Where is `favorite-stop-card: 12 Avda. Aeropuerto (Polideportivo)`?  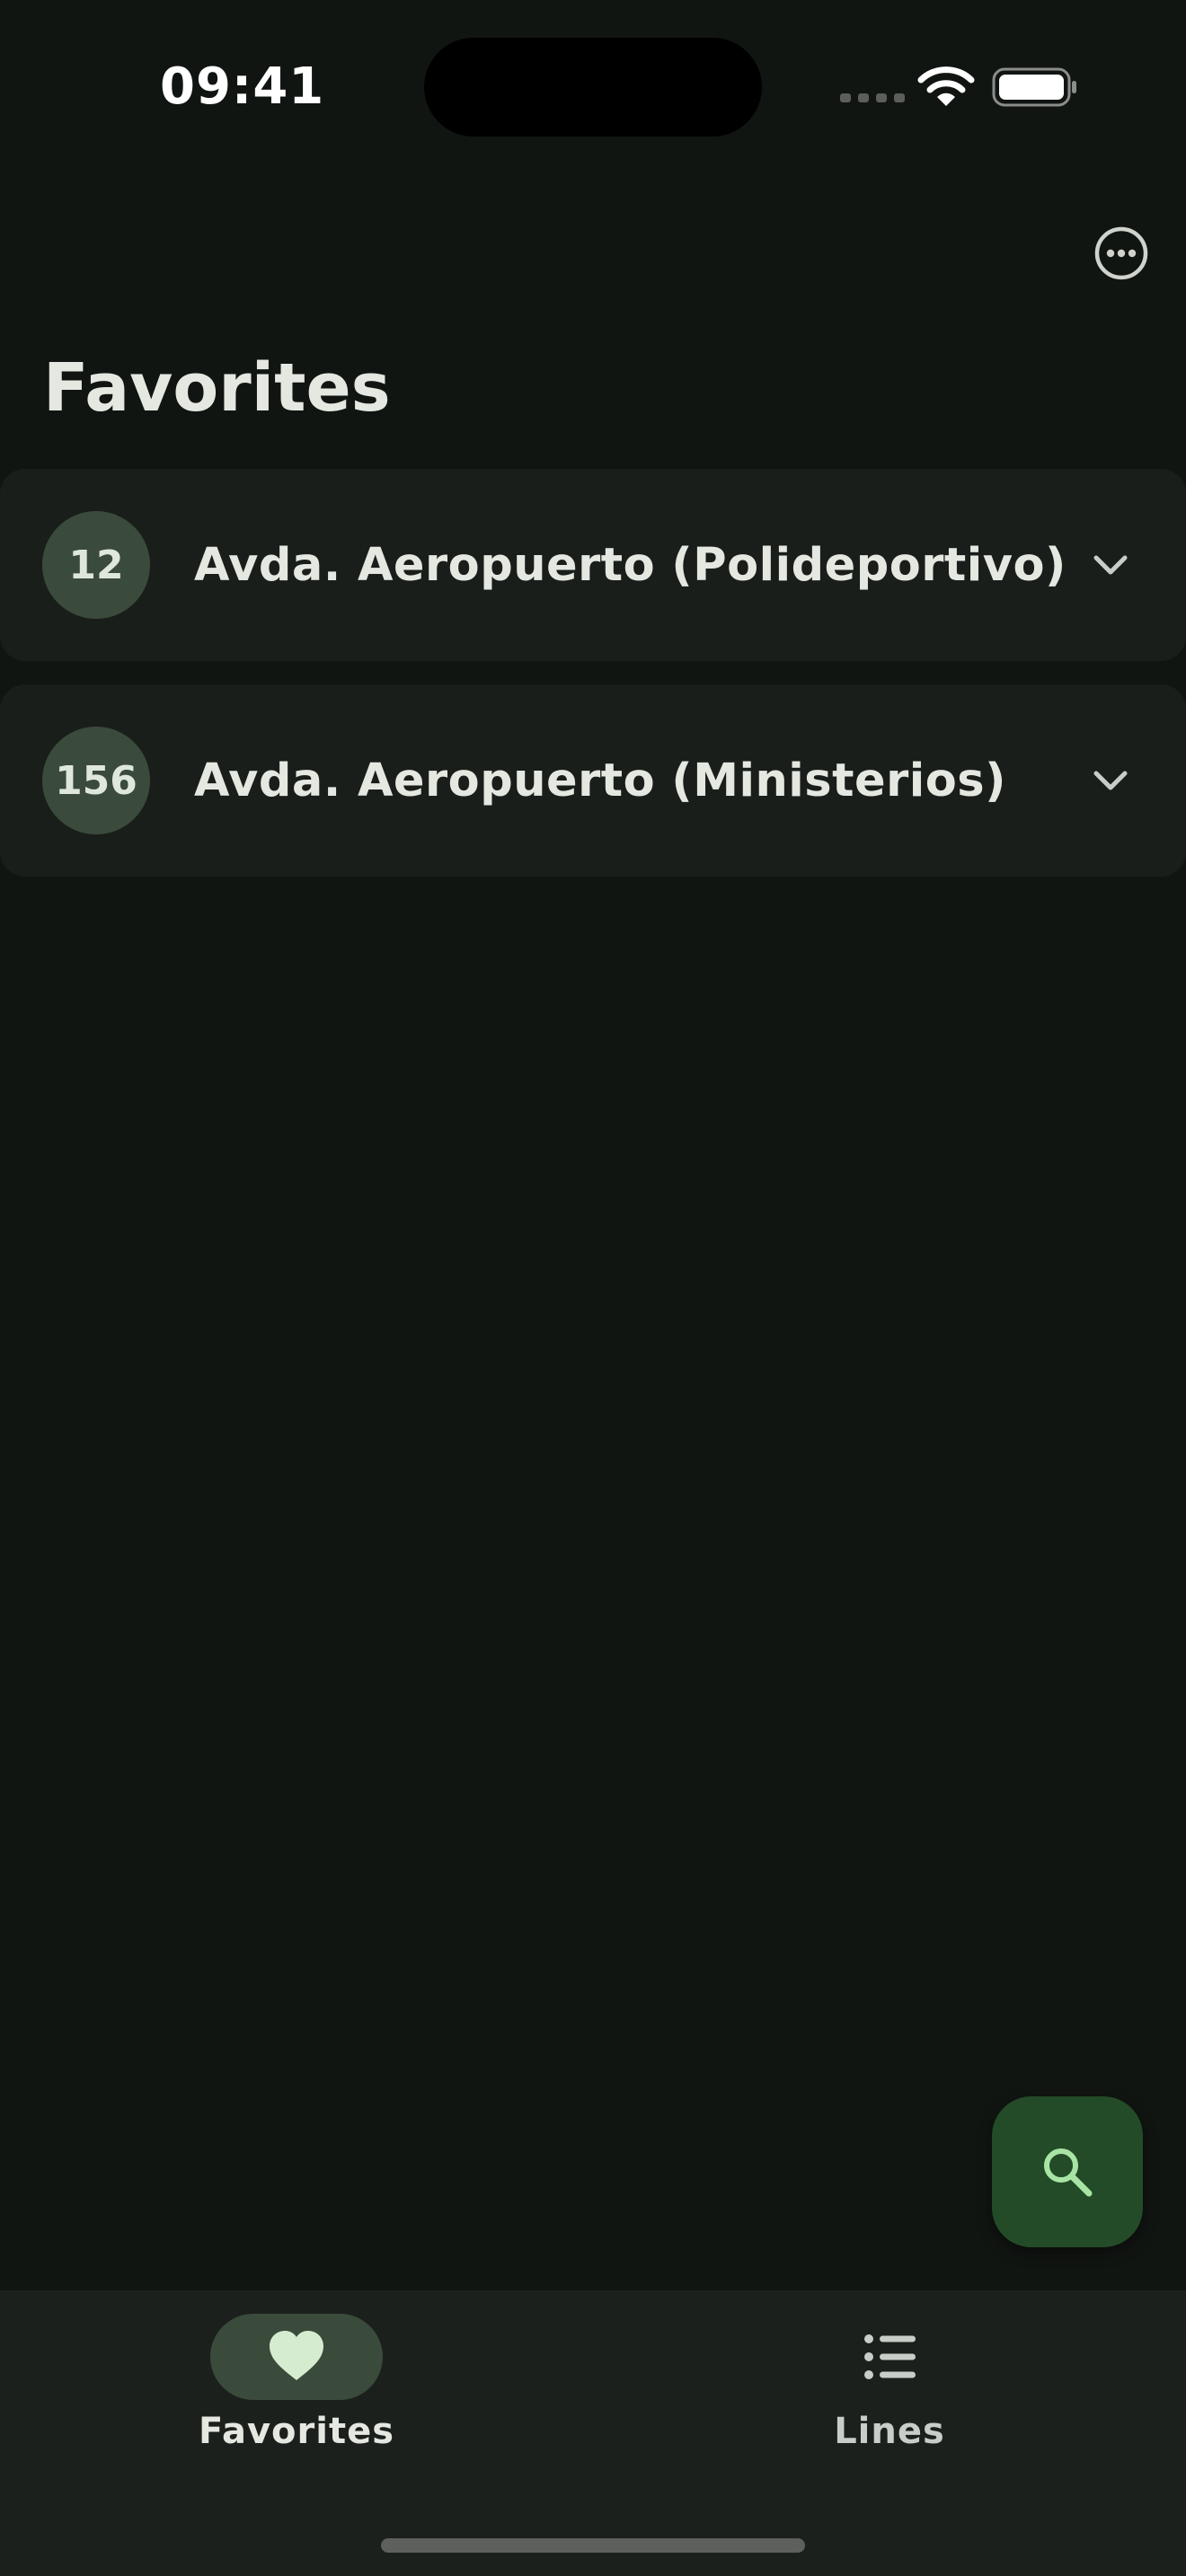
favorite-stop-card: 12 Avda. Aeropuerto (Polideportivo) is located at coordinates (593, 565).